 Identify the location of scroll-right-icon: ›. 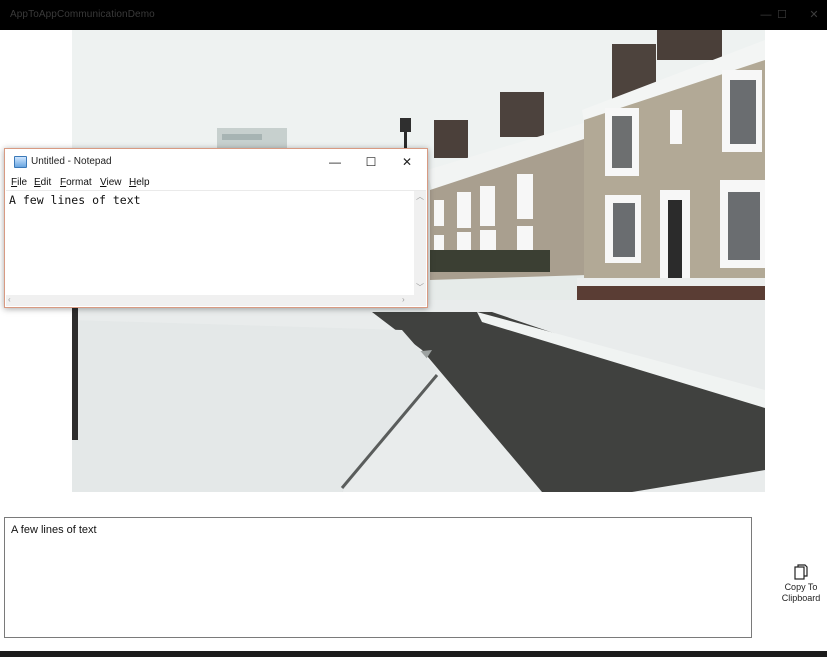
(403, 300).